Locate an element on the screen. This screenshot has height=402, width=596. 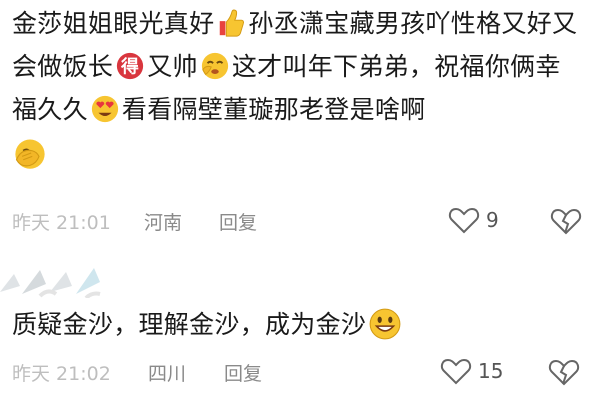
comment-location: 河南 is located at coordinates (163, 223).